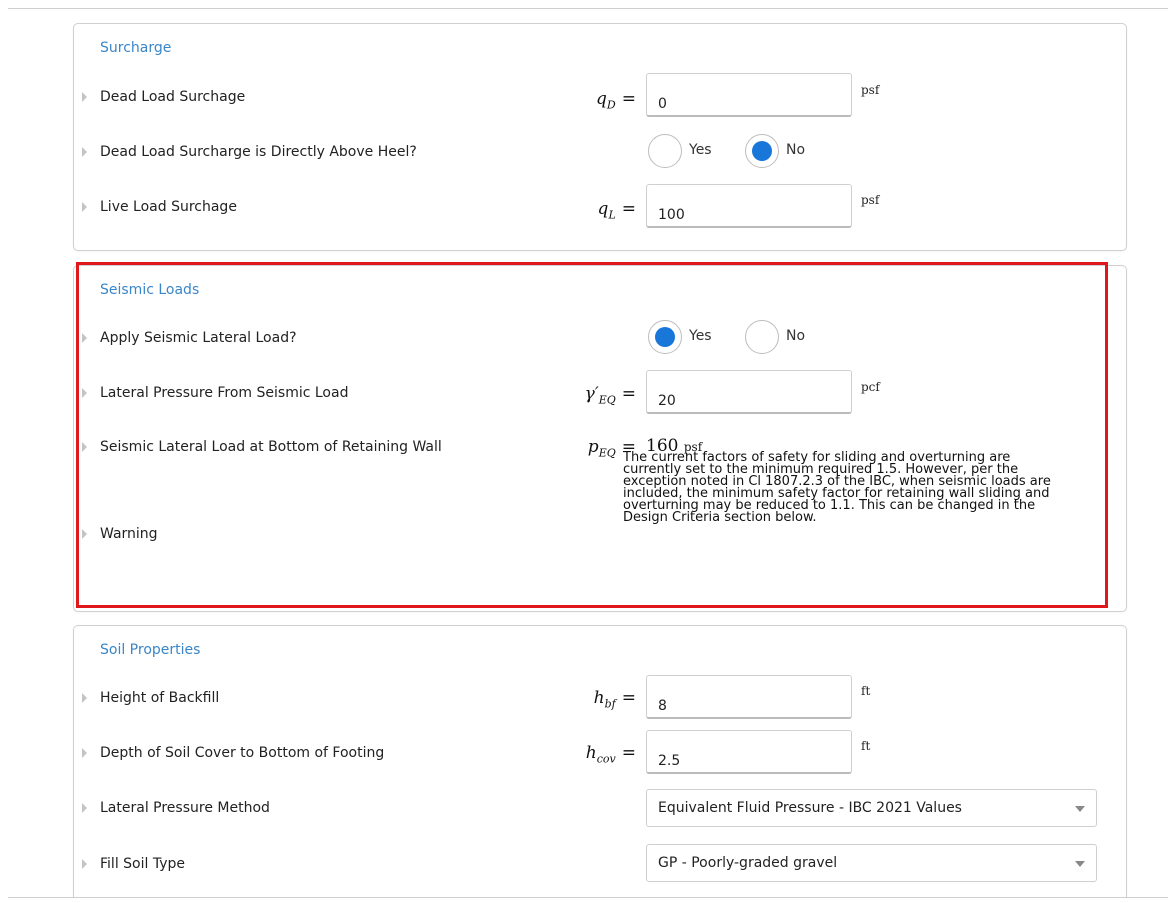  I want to click on live-load-row: Live Load Surchage qL= psf, so click(600, 206).